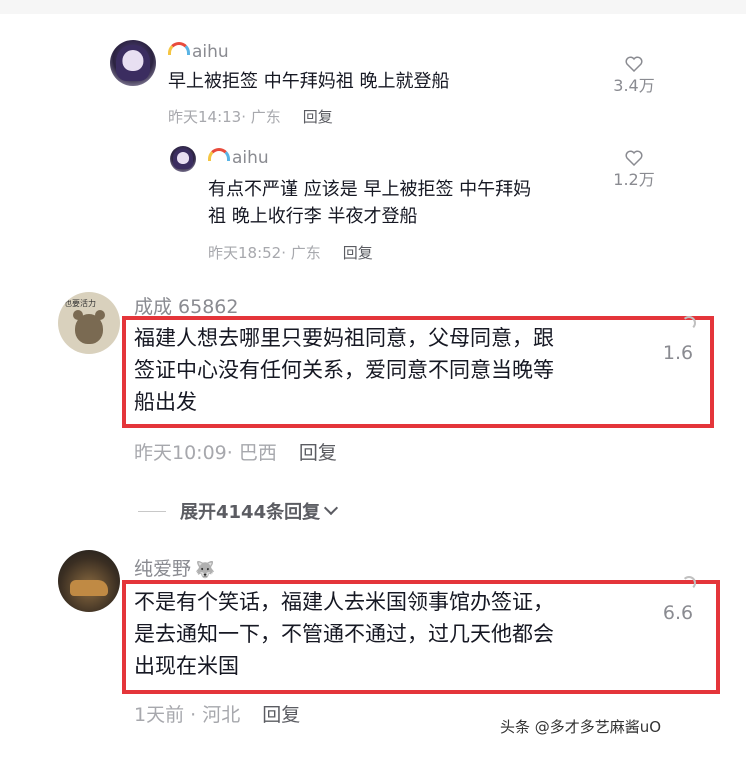  I want to click on time-location: 1天前 · 河北, so click(187, 715).